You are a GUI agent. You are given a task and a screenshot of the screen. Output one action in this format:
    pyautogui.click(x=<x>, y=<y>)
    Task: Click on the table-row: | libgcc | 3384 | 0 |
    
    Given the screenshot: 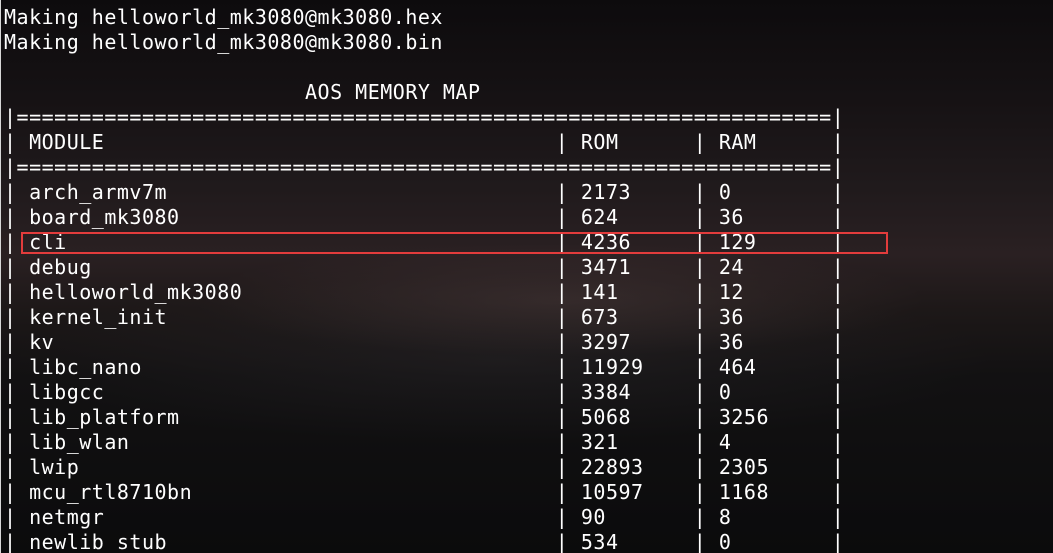 What is the action you would take?
    pyautogui.click(x=424, y=392)
    